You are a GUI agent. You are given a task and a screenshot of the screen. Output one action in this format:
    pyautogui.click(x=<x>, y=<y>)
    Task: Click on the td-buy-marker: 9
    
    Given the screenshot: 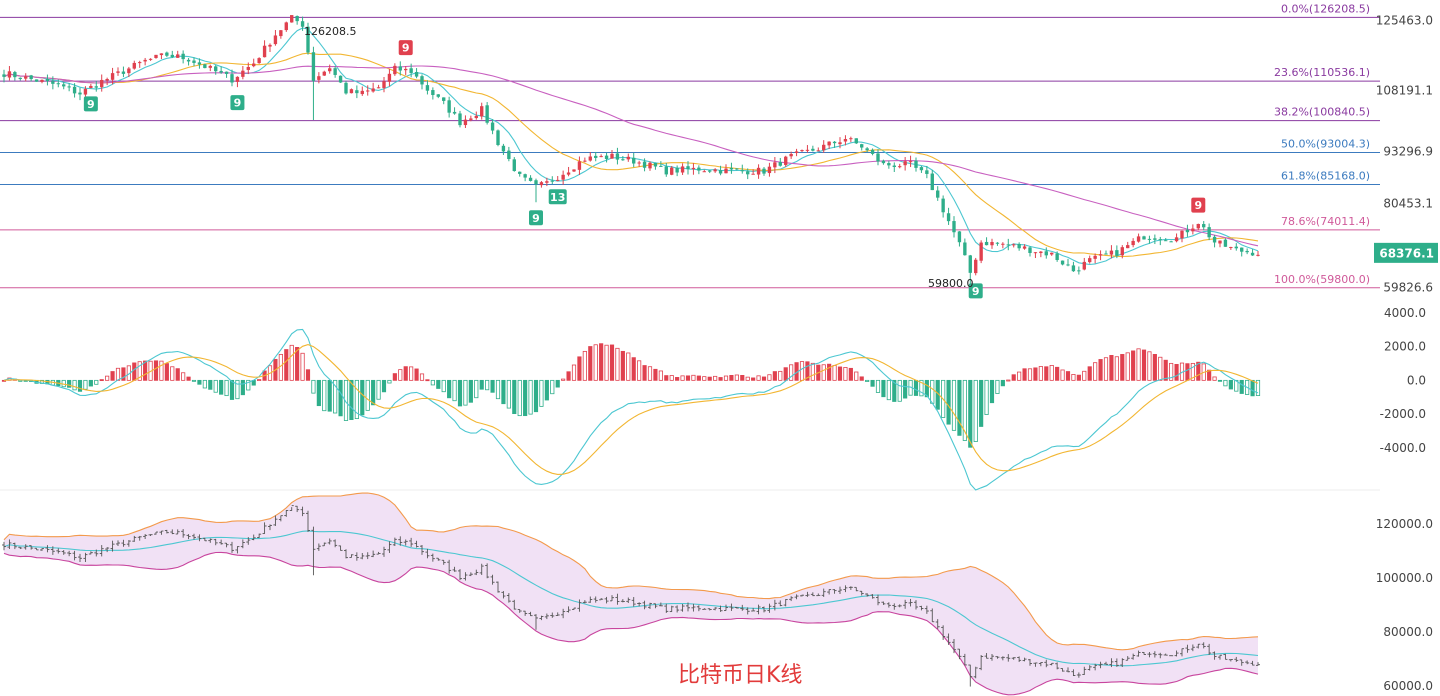 What is the action you would take?
    pyautogui.click(x=536, y=218)
    